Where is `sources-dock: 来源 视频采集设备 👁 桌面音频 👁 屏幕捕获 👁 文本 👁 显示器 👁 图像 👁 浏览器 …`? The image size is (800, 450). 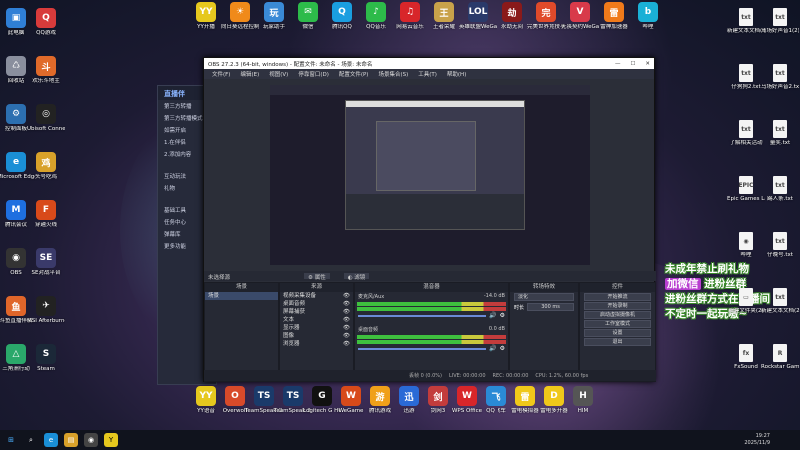
sources-dock: 来源 视频采集设备 👁 桌面音频 👁 屏幕捕获 👁 文本 👁 显示器 👁 图像 👁 浏览器 … is located at coordinates (316, 332).